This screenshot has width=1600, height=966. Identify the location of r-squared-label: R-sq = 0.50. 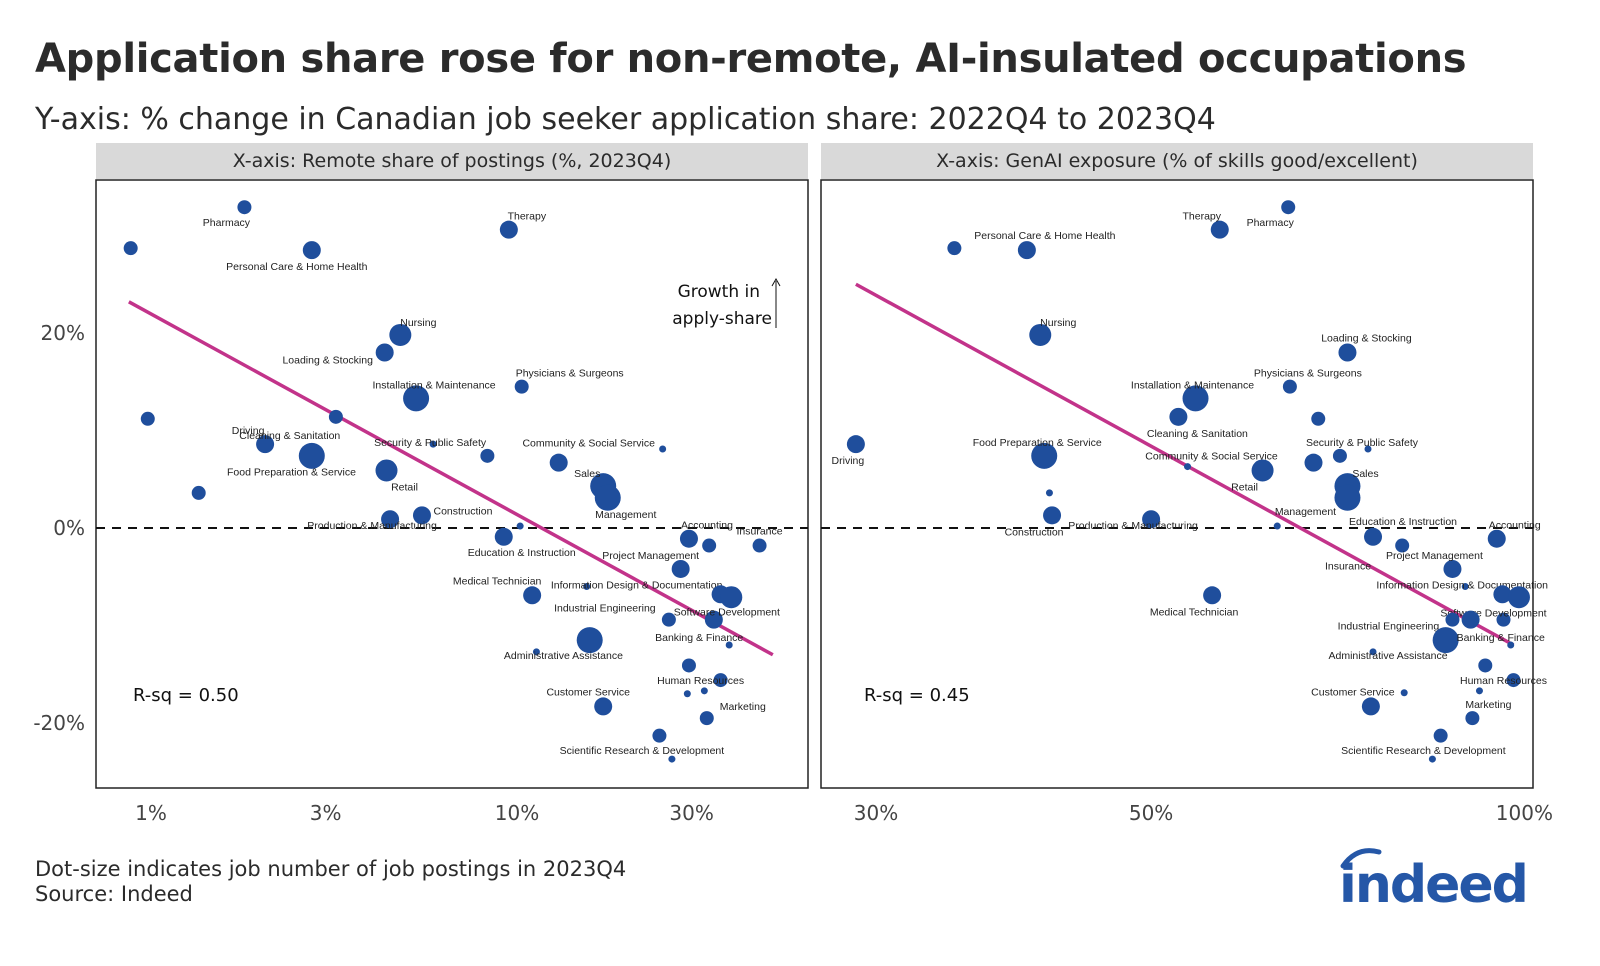
(186, 695).